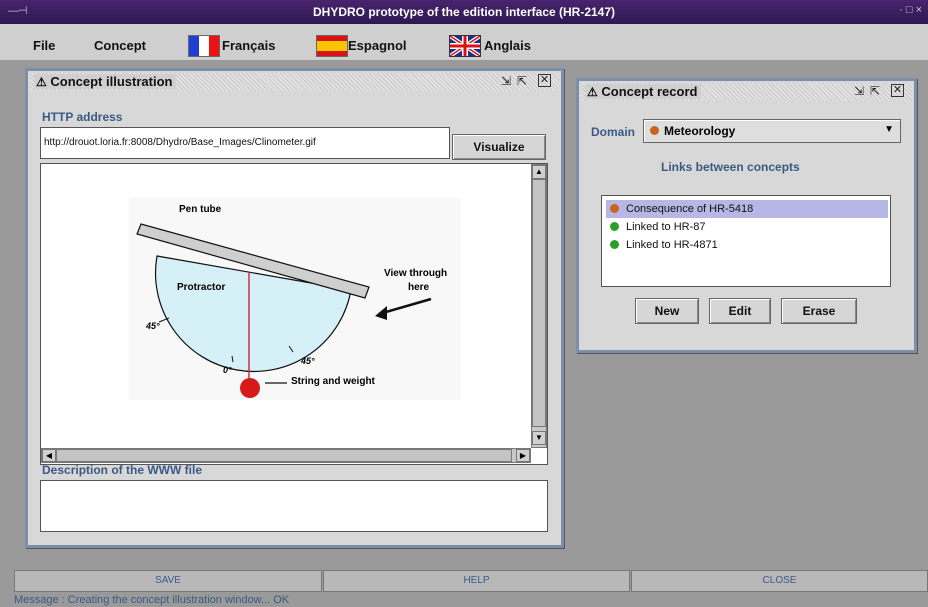 The image size is (928, 607). What do you see at coordinates (507, 45) in the screenshot?
I see `menu-anglais: Anglais` at bounding box center [507, 45].